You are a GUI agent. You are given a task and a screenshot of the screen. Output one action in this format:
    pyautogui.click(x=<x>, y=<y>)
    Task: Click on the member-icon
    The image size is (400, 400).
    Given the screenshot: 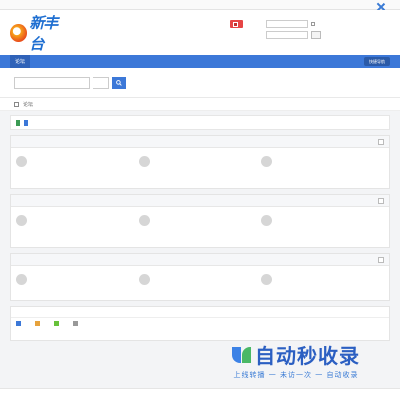 What is the action you would take?
    pyautogui.click(x=75, y=323)
    